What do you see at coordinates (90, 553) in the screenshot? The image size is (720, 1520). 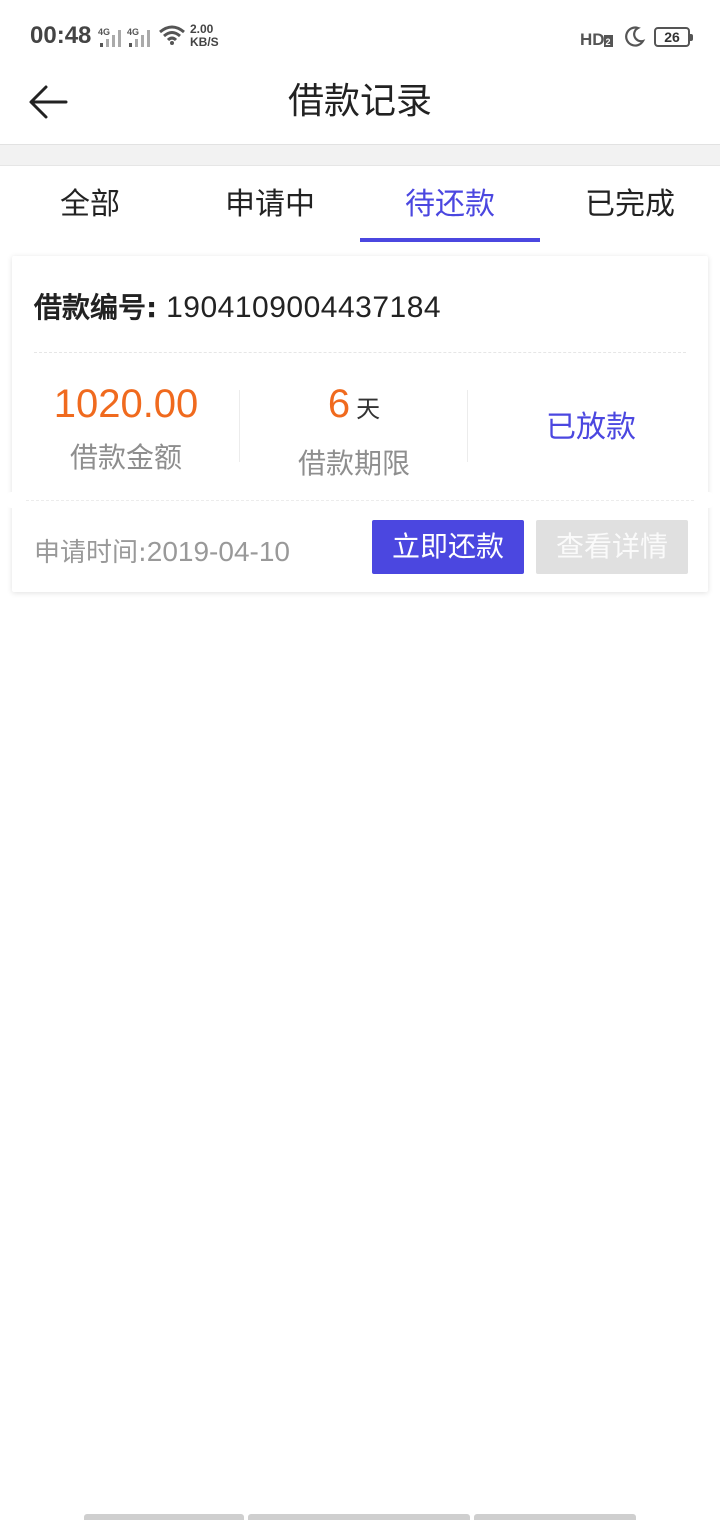 I see `apply-time-label: 申请时间:` at bounding box center [90, 553].